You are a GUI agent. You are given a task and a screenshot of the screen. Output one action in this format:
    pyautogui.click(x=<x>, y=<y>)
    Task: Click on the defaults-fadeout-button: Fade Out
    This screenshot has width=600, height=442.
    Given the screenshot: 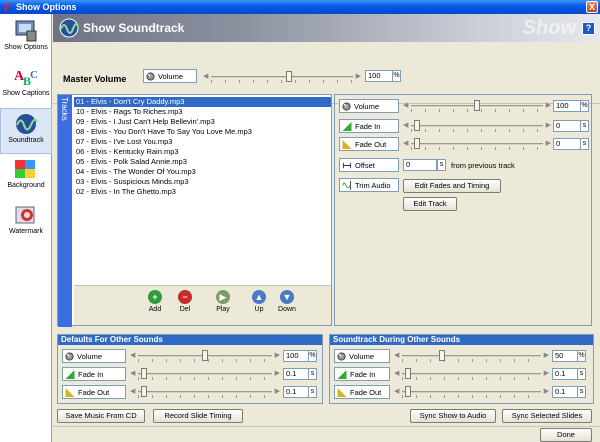 What is the action you would take?
    pyautogui.click(x=94, y=392)
    